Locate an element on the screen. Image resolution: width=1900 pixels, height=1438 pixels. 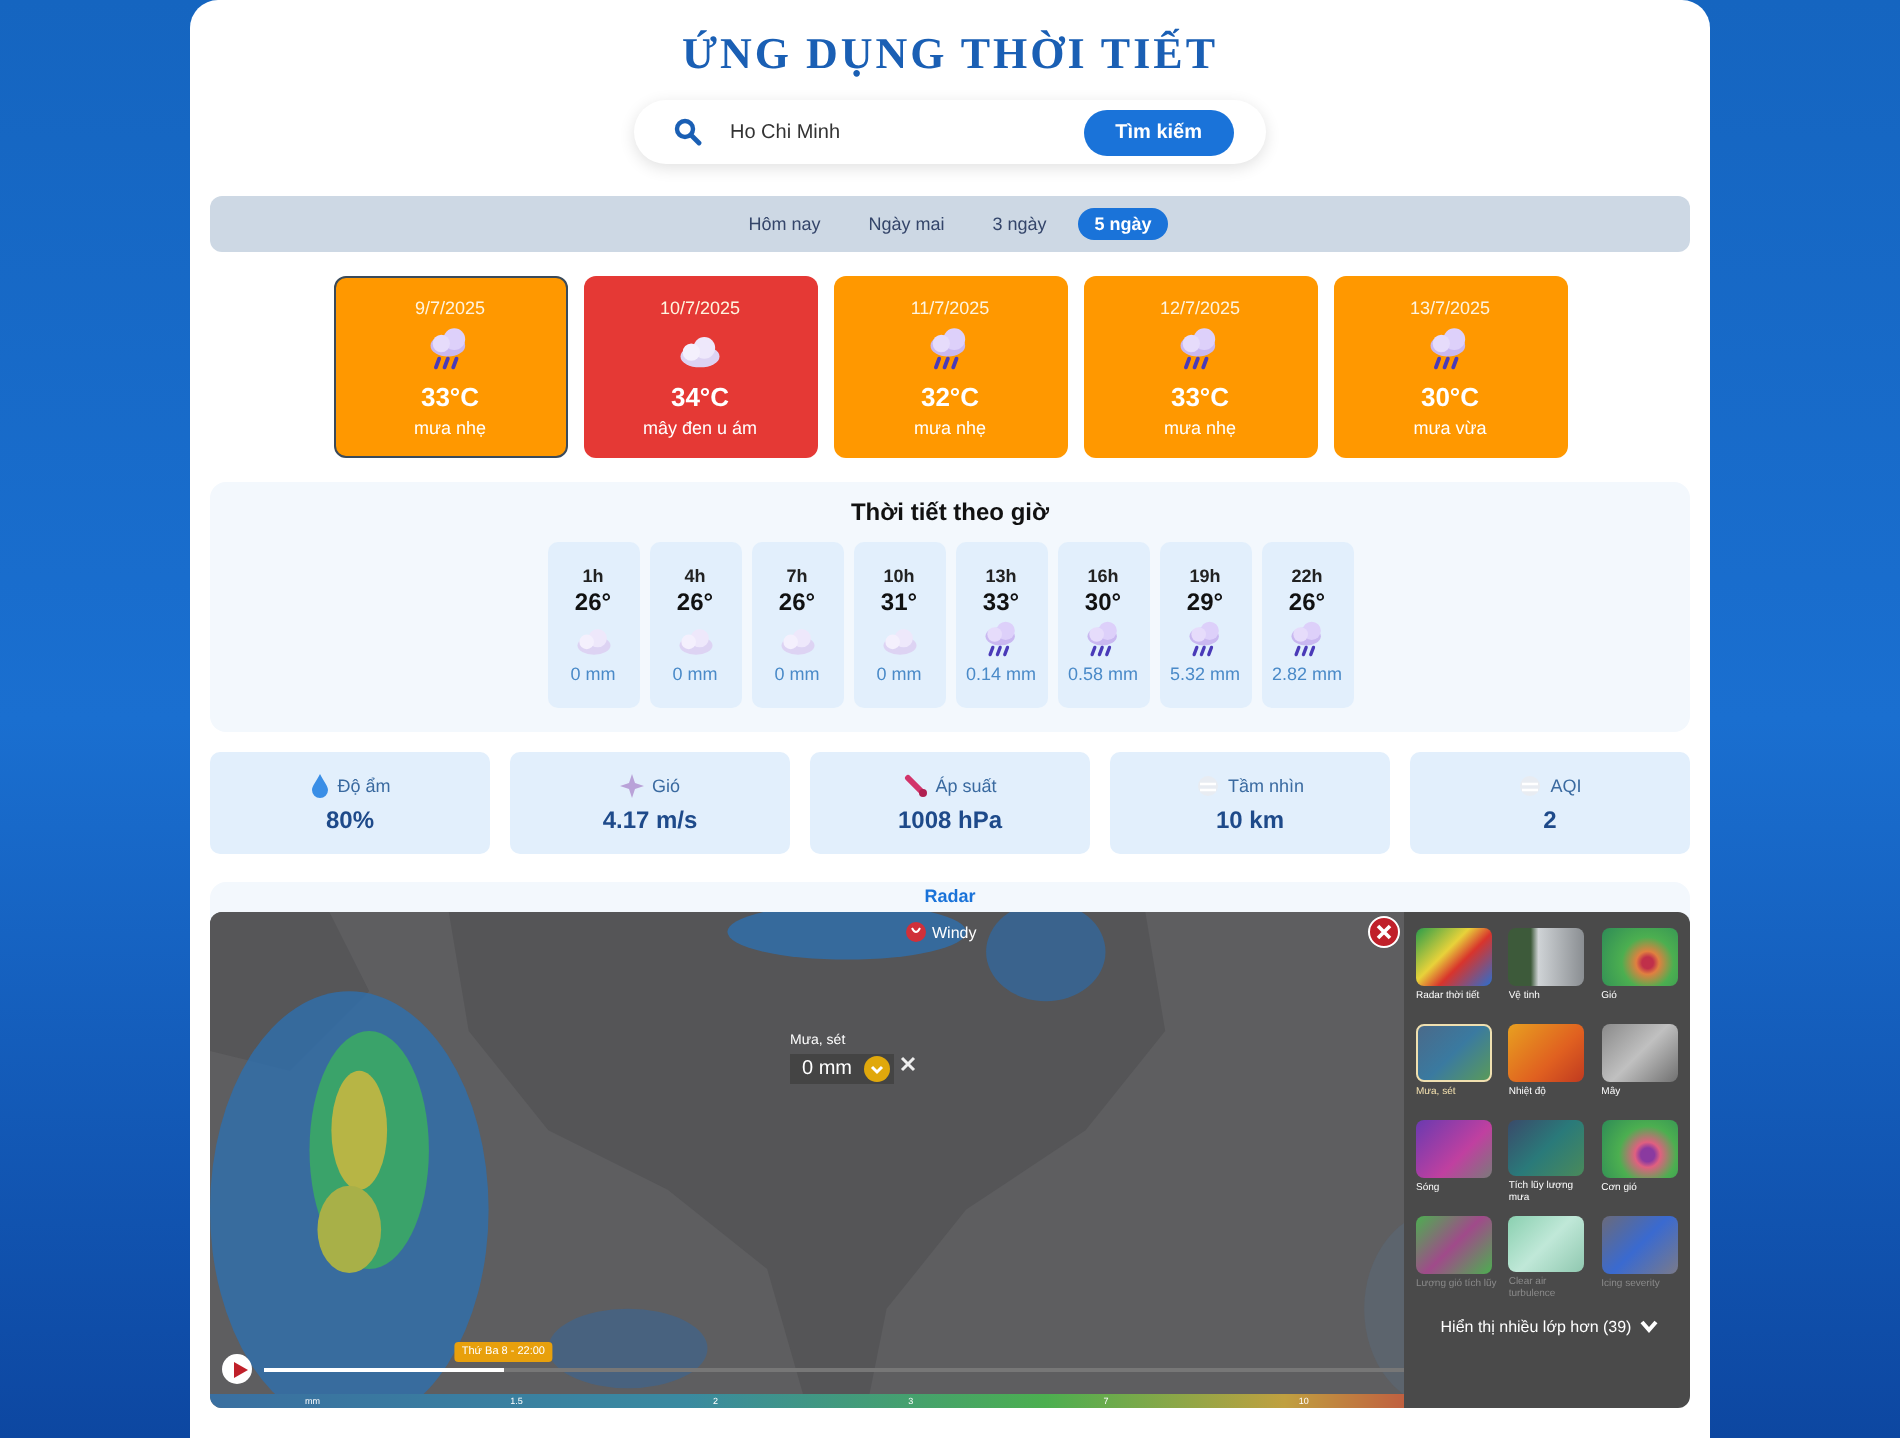
thermometer-icon is located at coordinates (915, 785).